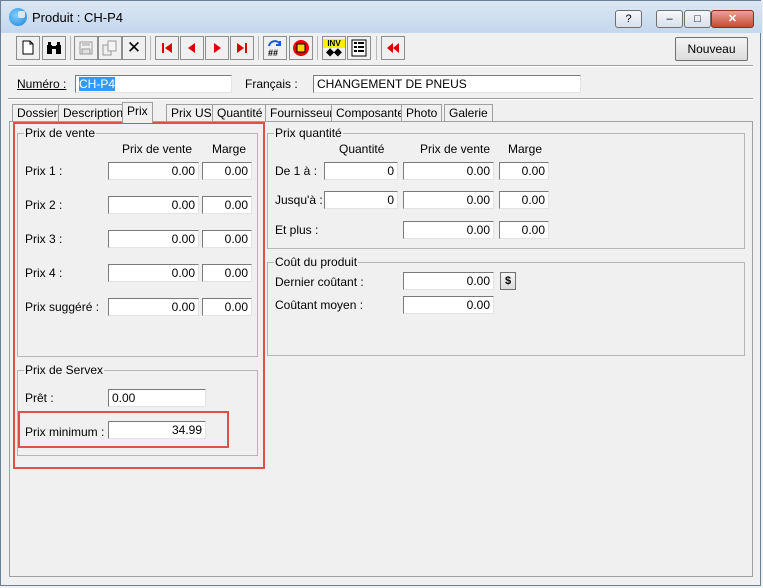 The height and width of the screenshot is (588, 763). What do you see at coordinates (86, 48) in the screenshot?
I see `save-icon` at bounding box center [86, 48].